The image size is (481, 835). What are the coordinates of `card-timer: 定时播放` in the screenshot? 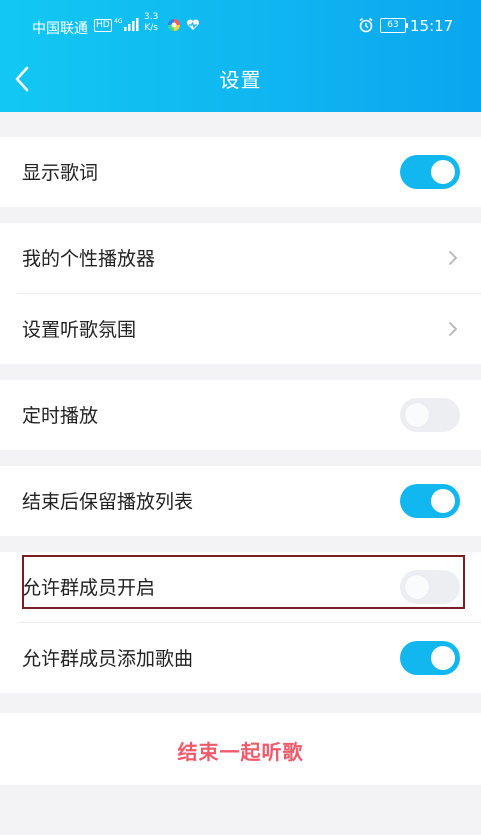 It's located at (240, 415).